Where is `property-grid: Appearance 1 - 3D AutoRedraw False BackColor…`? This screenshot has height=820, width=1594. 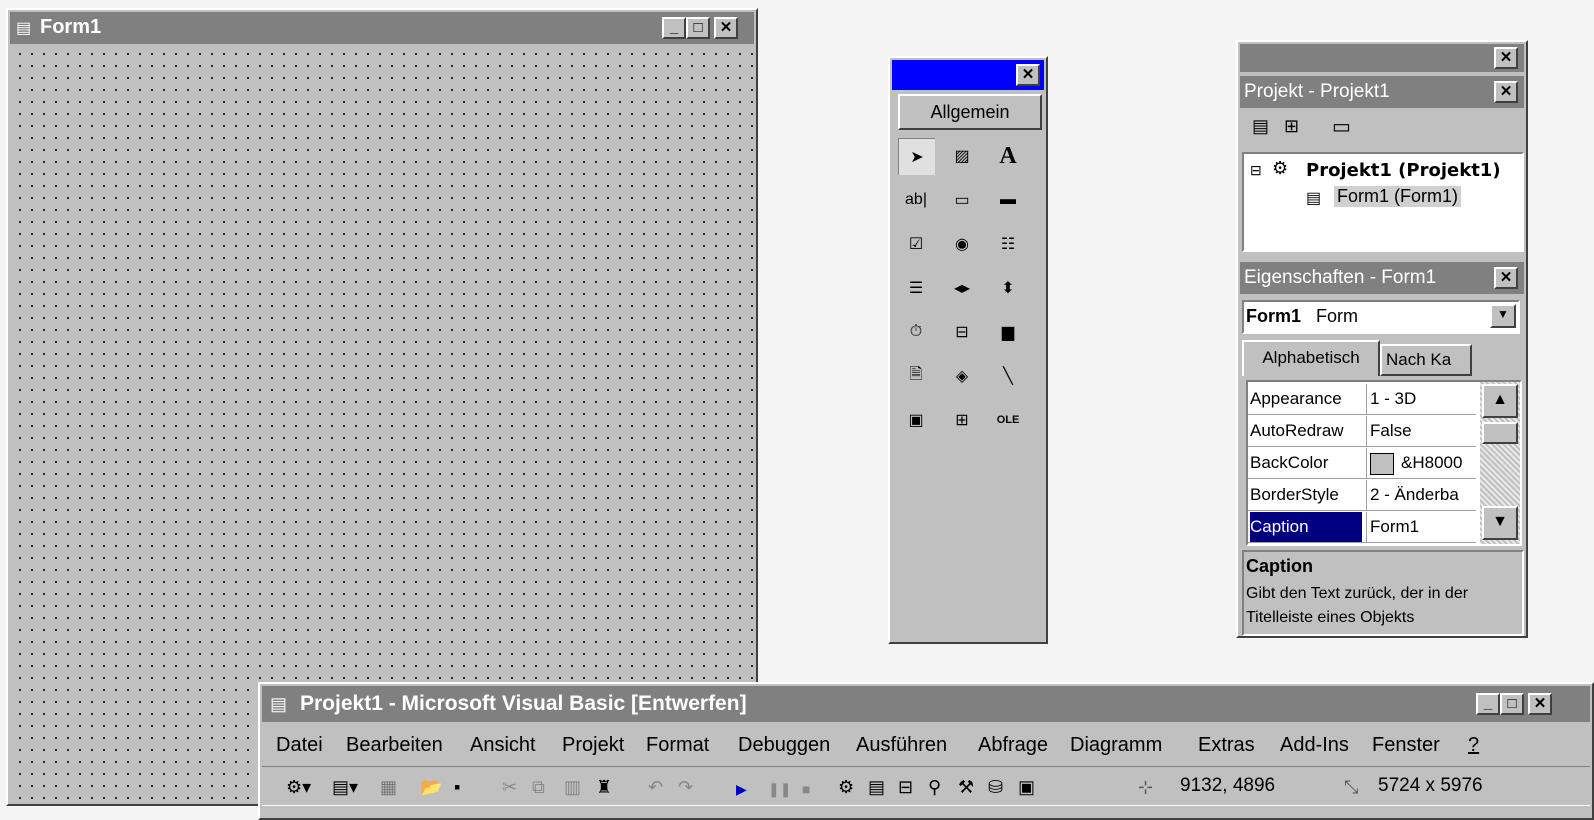
property-grid: Appearance 1 - 3D AutoRedraw False BackColor… is located at coordinates (1384, 463).